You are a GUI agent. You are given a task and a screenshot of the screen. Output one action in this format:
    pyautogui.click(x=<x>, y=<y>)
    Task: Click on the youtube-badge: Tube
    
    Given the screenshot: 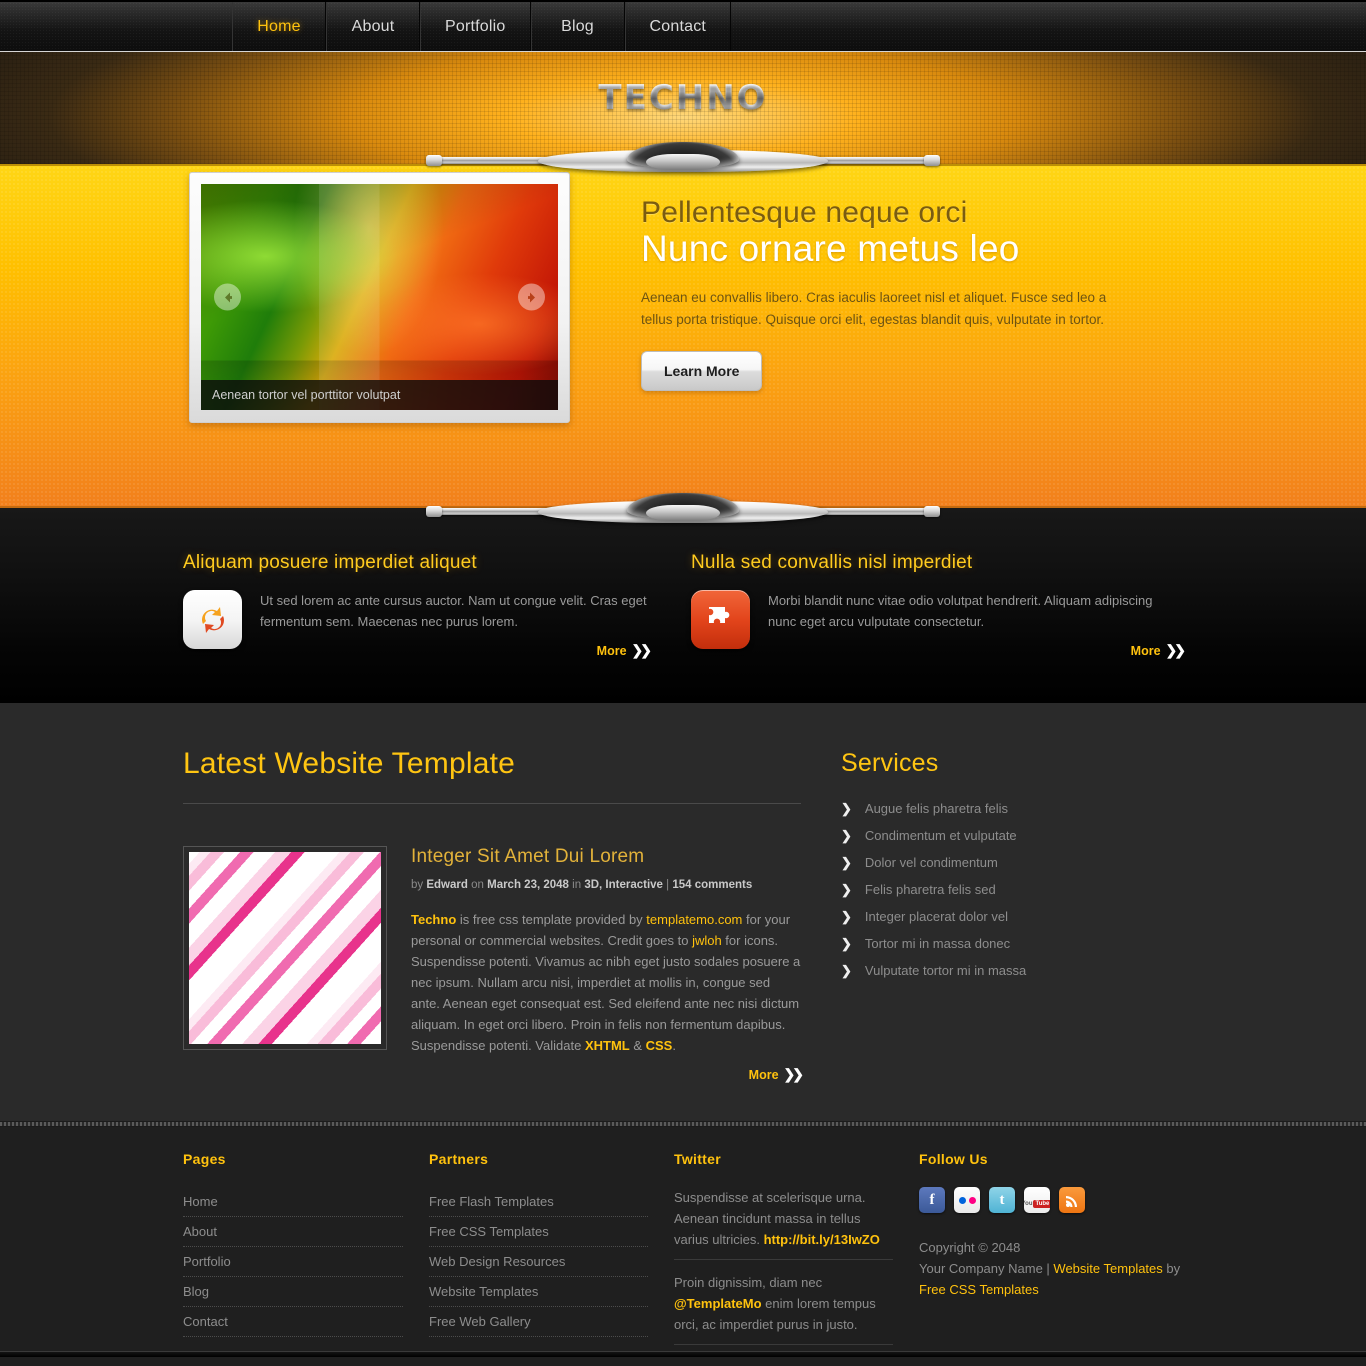 What is the action you would take?
    pyautogui.click(x=1041, y=1203)
    